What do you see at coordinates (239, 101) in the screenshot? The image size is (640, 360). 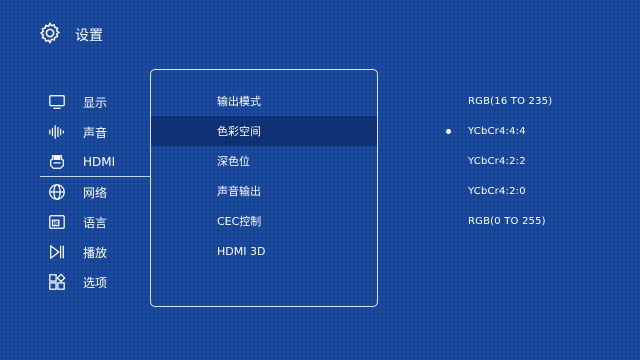 I see `menu-item-label: 输出模式` at bounding box center [239, 101].